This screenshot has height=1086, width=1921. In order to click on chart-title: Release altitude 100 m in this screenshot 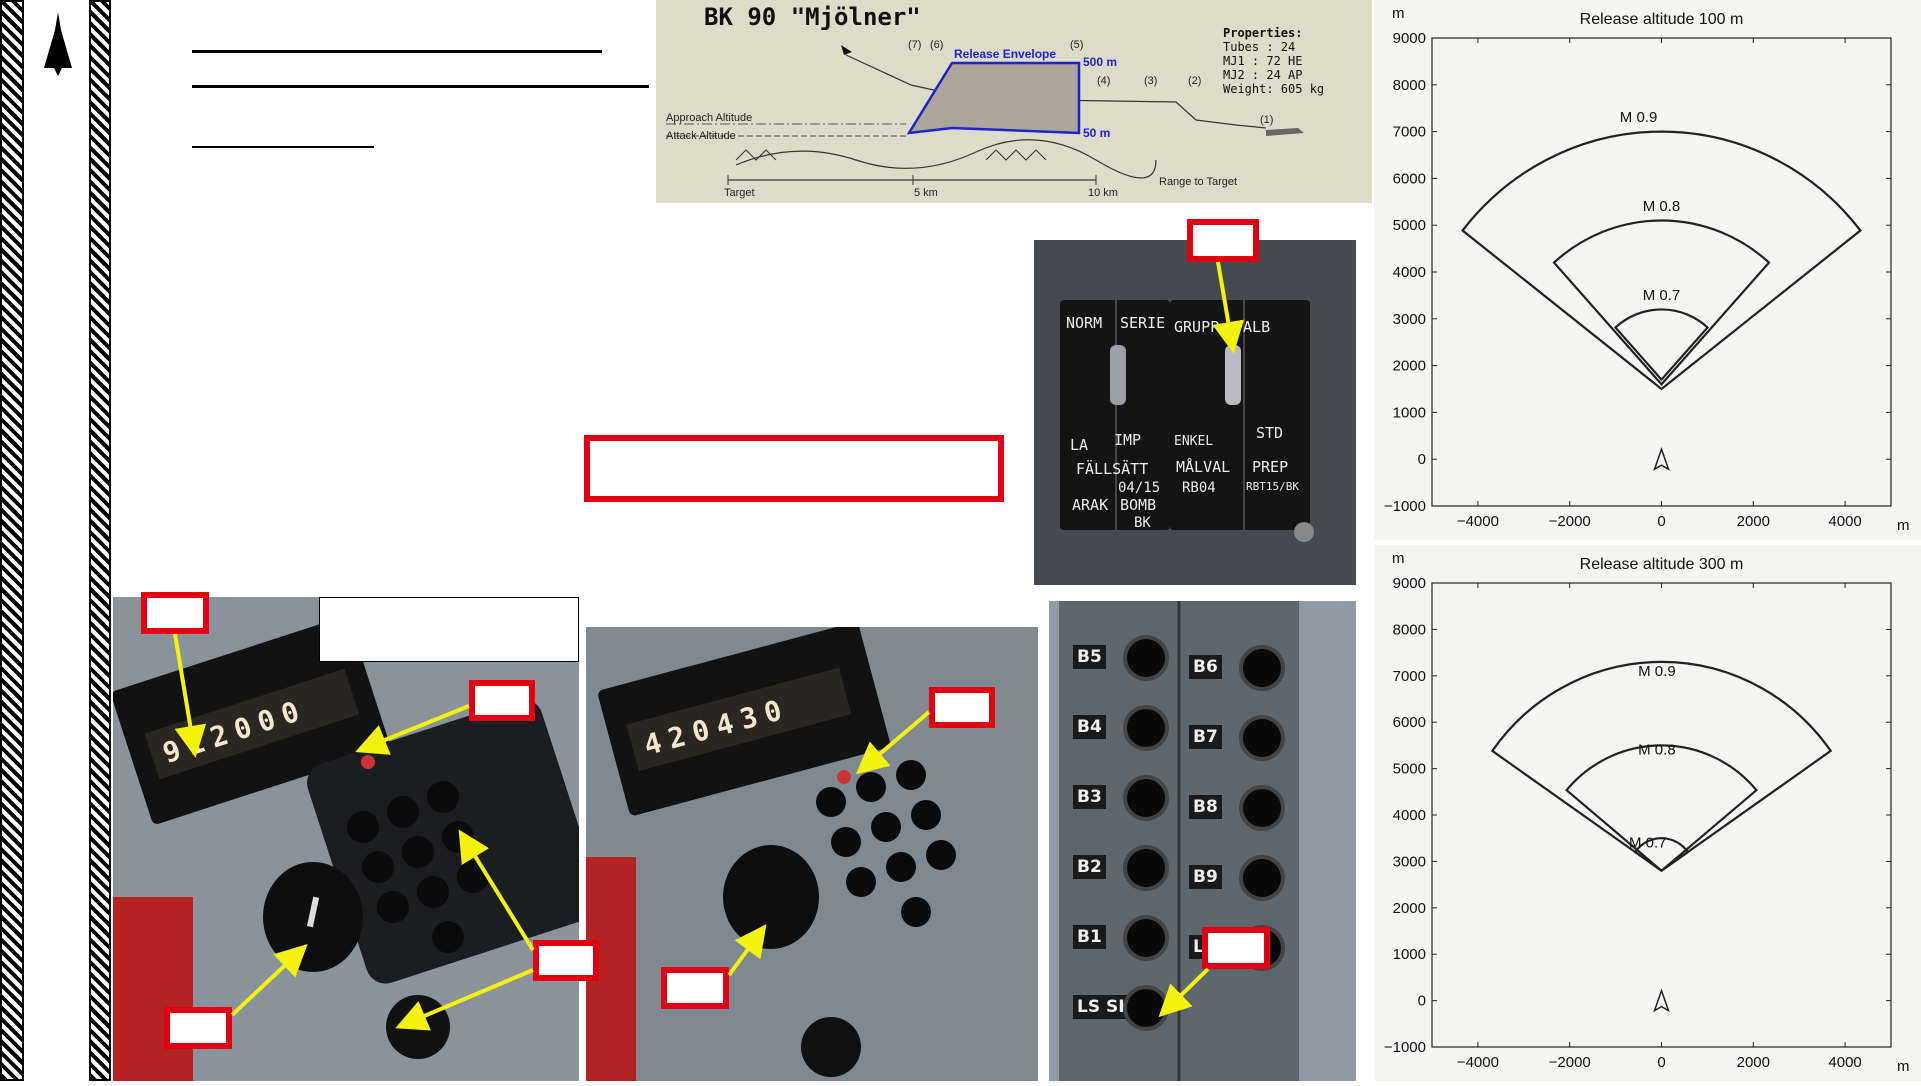, I will do `click(1662, 19)`.